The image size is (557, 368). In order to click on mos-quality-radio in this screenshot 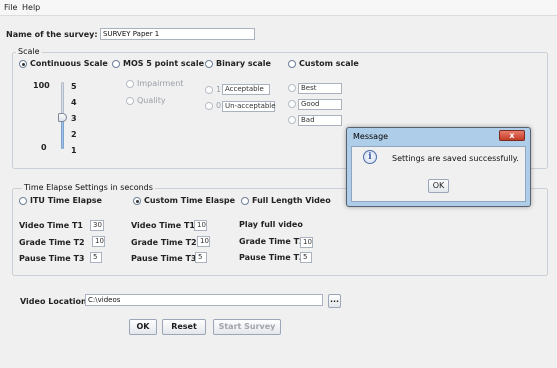, I will do `click(130, 101)`.